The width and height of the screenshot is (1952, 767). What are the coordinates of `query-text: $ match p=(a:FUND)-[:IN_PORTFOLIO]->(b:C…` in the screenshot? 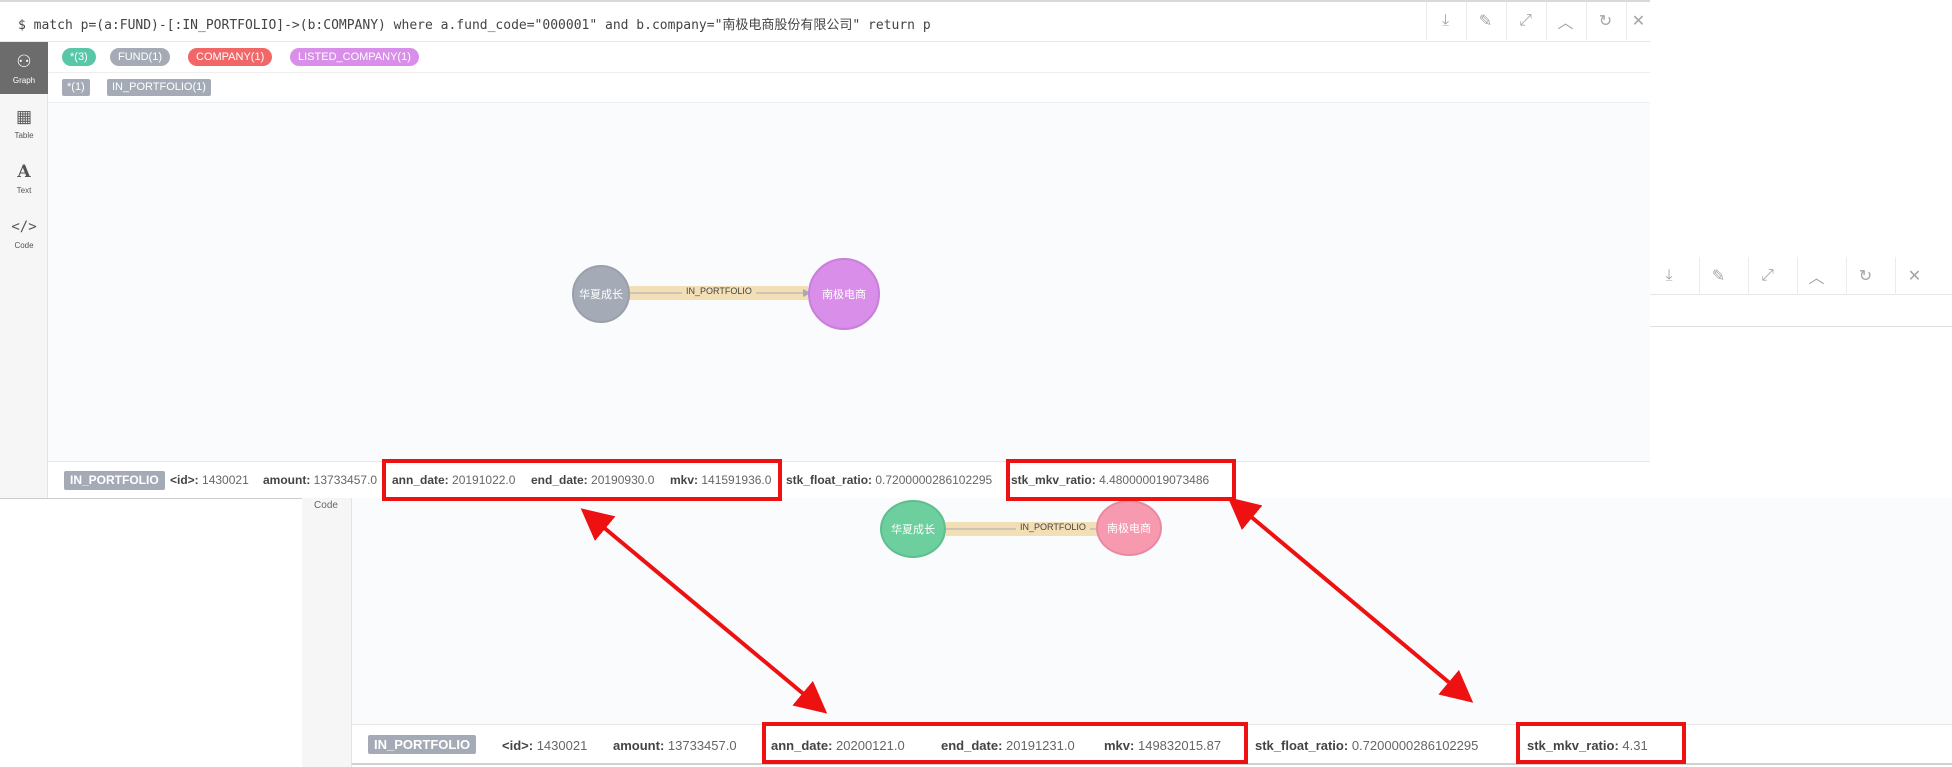 It's located at (474, 23).